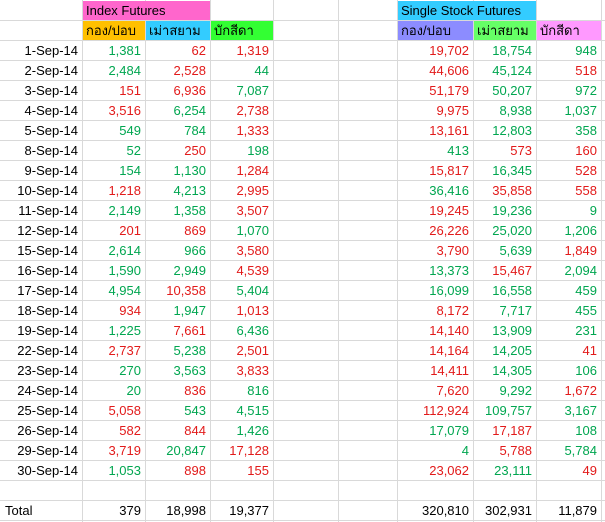 This screenshot has height=522, width=605. What do you see at coordinates (114, 230) in the screenshot?
I see `index-value-cell: 201` at bounding box center [114, 230].